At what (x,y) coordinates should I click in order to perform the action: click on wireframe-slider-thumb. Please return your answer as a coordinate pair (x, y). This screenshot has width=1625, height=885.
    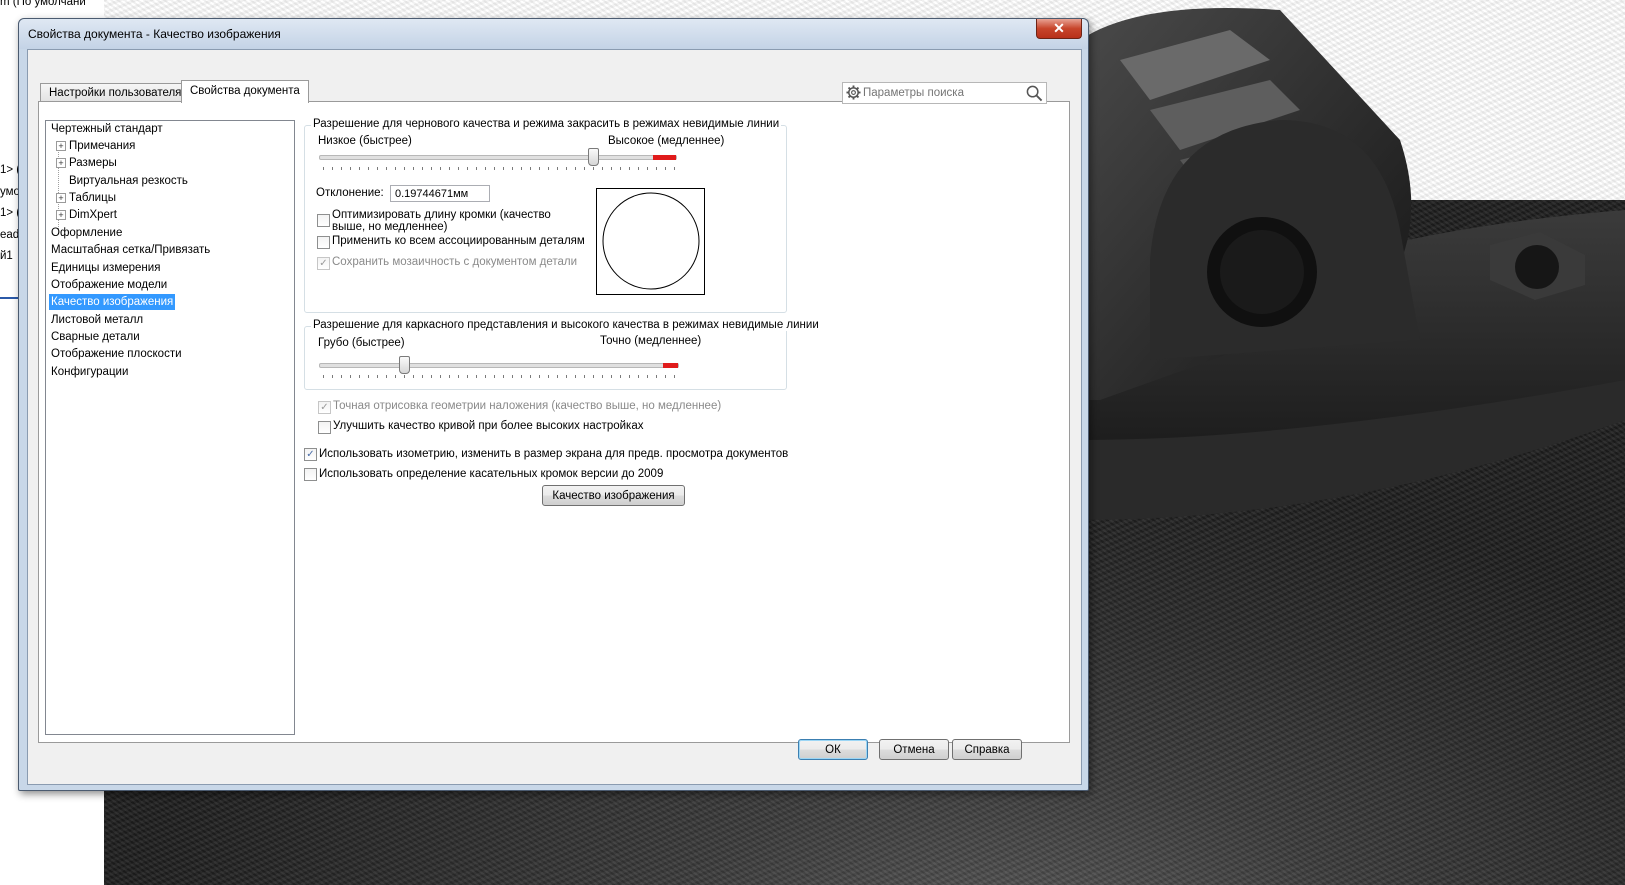
    Looking at the image, I should click on (405, 365).